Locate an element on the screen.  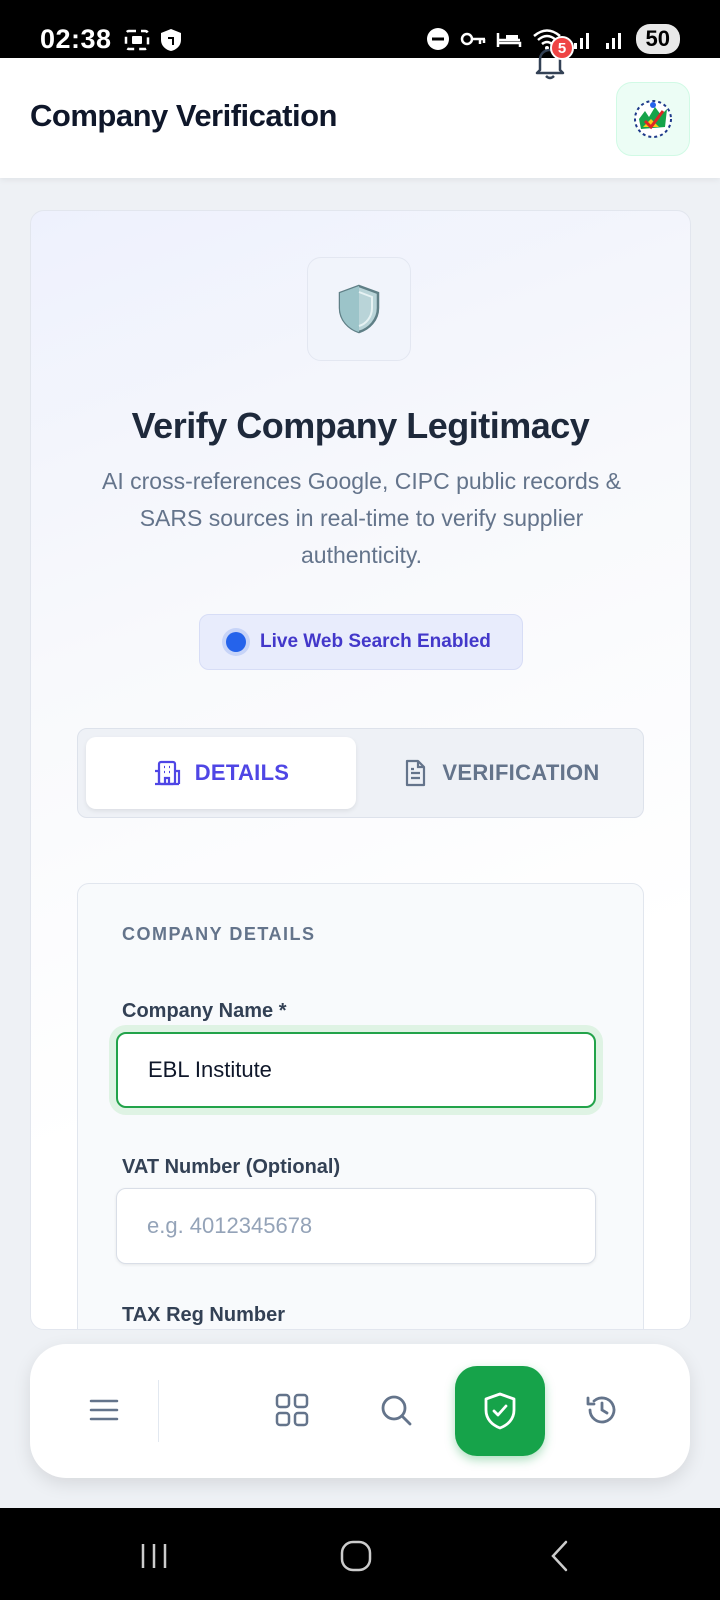
company-name-label: Company Name * is located at coordinates (204, 1011).